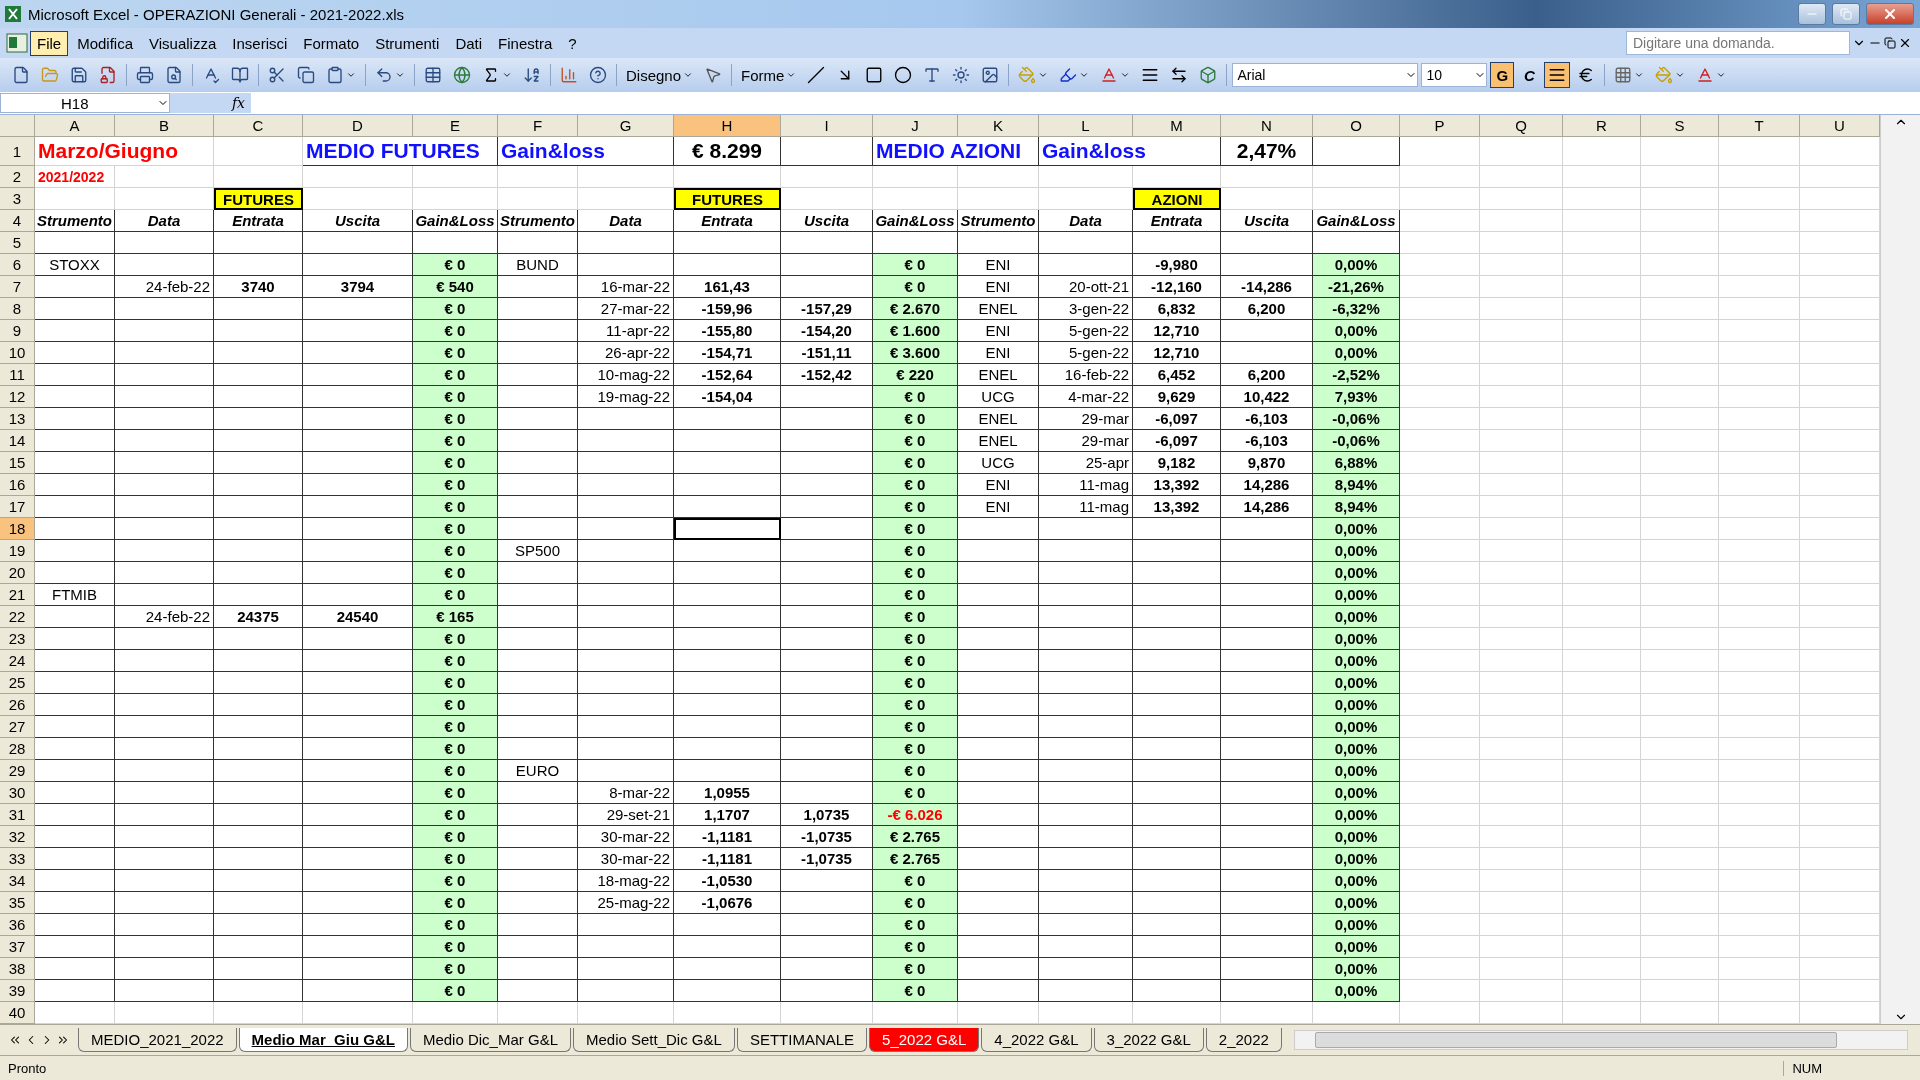 This screenshot has width=1920, height=1080. I want to click on sheet-tab: Medio Dic_Mar G&L, so click(490, 1040).